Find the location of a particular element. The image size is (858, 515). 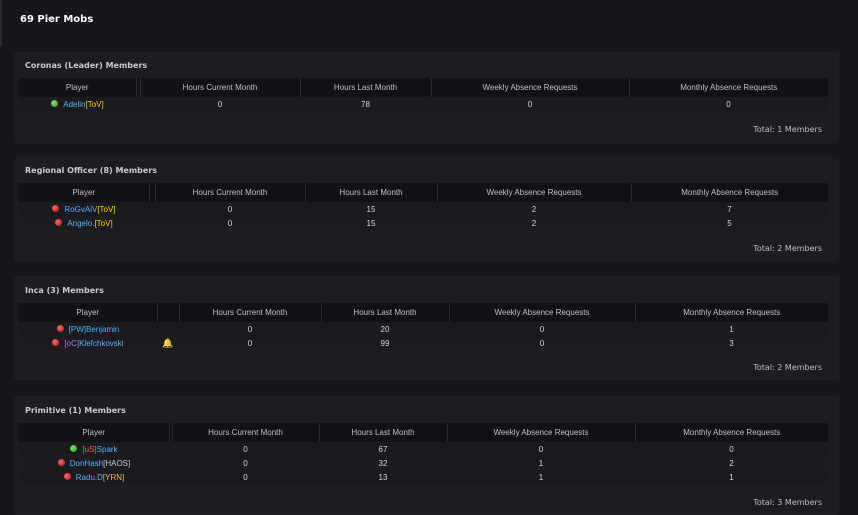

clan-tag: [HAOS] is located at coordinates (117, 463).